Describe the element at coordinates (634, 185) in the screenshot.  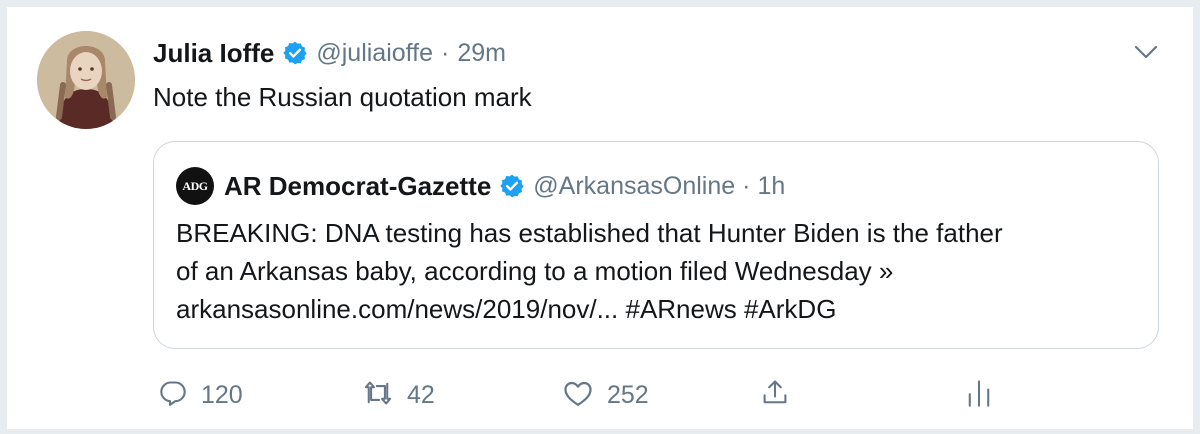
I see `quoted-author-handle: @ArkansasOnline` at that location.